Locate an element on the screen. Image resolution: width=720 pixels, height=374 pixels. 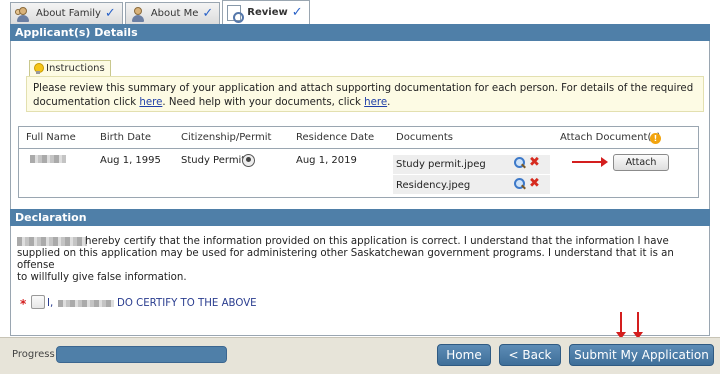
lightbulb-icon is located at coordinates (38, 68).